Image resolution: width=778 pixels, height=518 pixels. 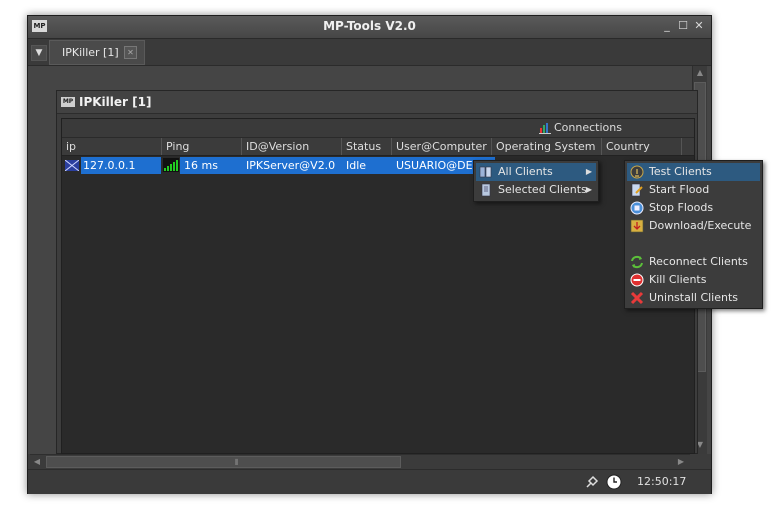 I want to click on column-ip: ip, so click(x=112, y=146).